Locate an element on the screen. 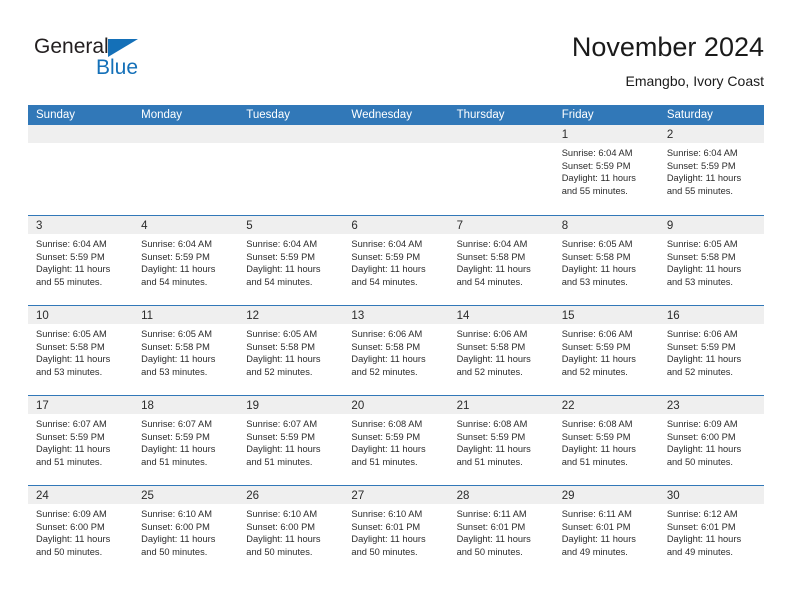  title-block: November 2024 Emangbo, Ivory Coast is located at coordinates (668, 61).